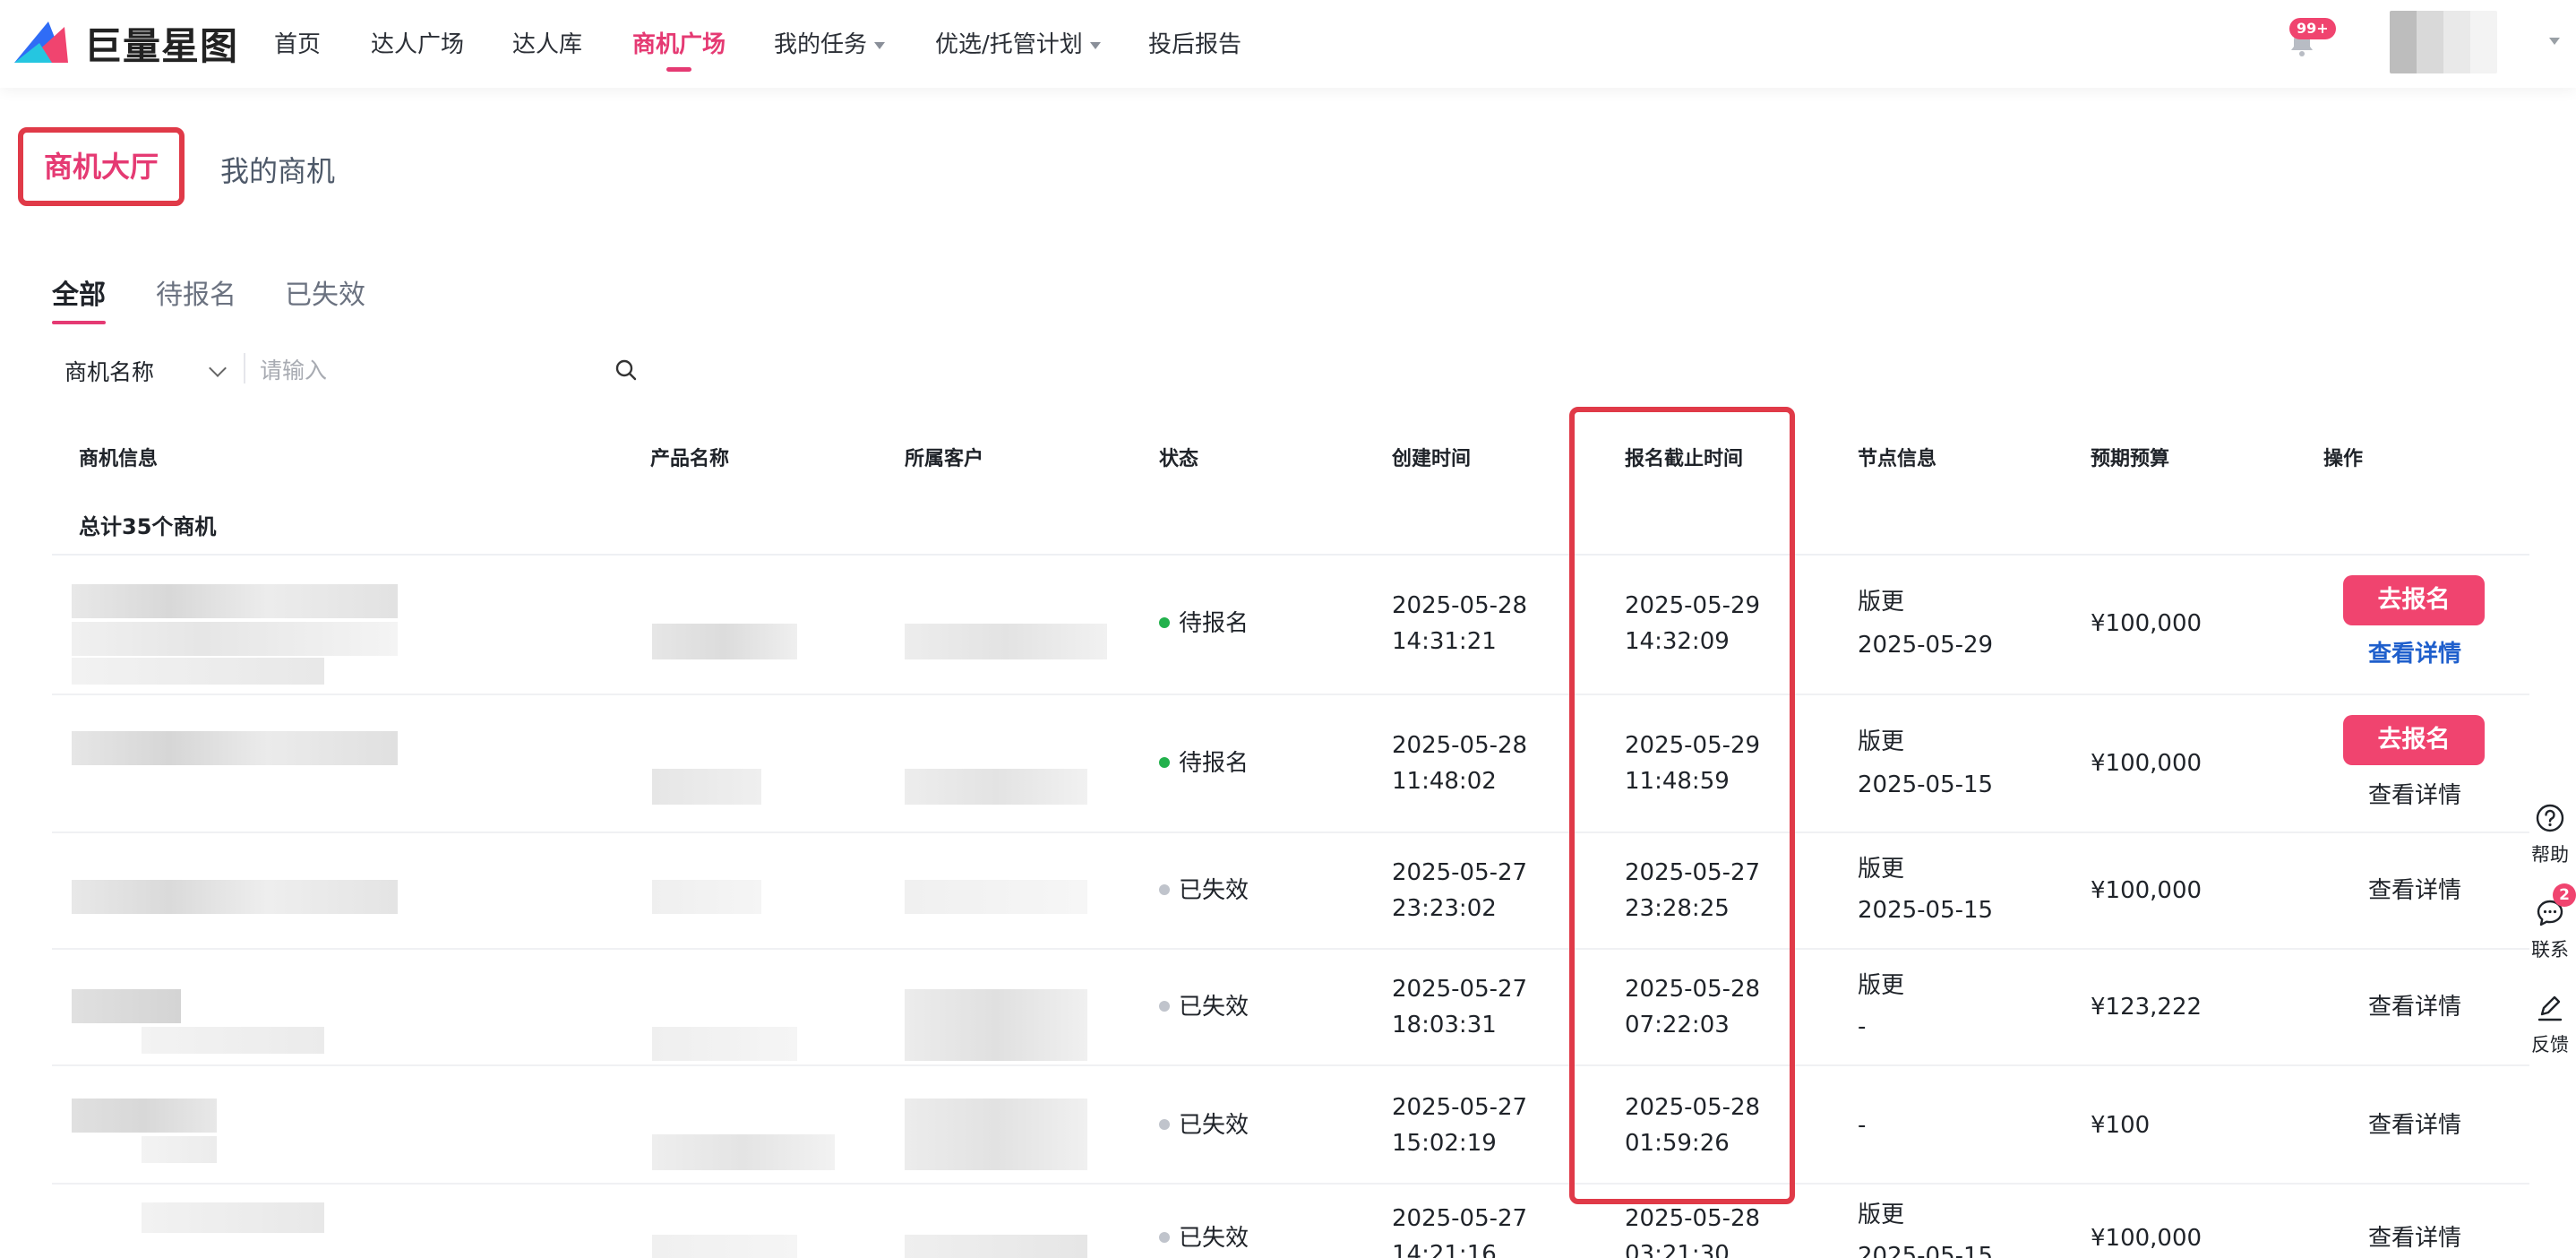 This screenshot has width=2576, height=1258. What do you see at coordinates (821, 44) in the screenshot?
I see `nav-item-label: 我的任务` at bounding box center [821, 44].